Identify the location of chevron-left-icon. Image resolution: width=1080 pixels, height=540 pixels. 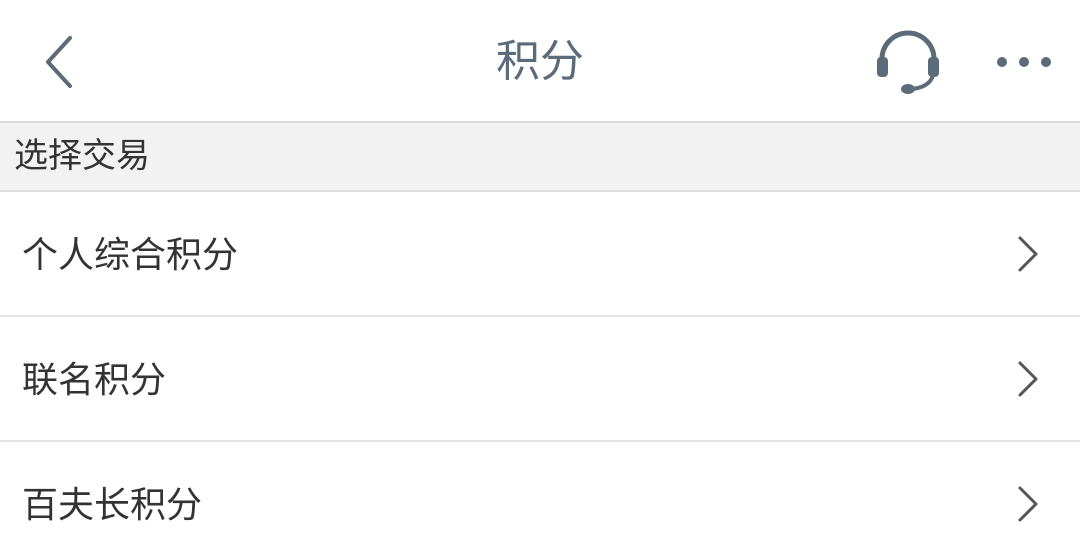
(59, 62).